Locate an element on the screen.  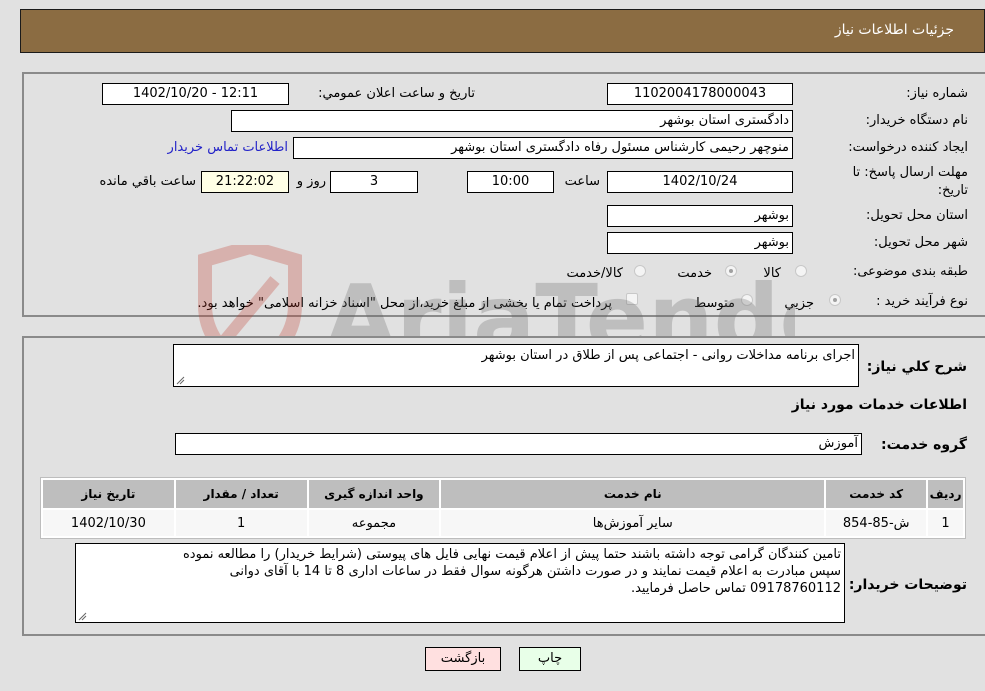
buyer-org-label: نام دستگاه خريدار: is located at coordinates (916, 120).